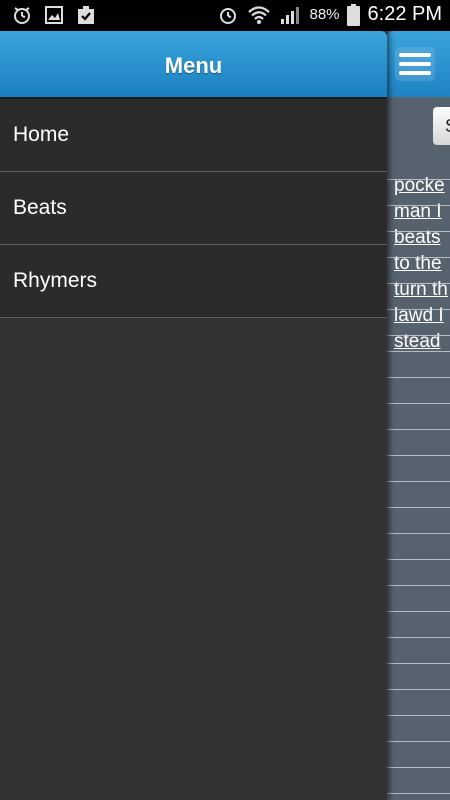 The image size is (450, 800). I want to click on signal-icon, so click(290, 15).